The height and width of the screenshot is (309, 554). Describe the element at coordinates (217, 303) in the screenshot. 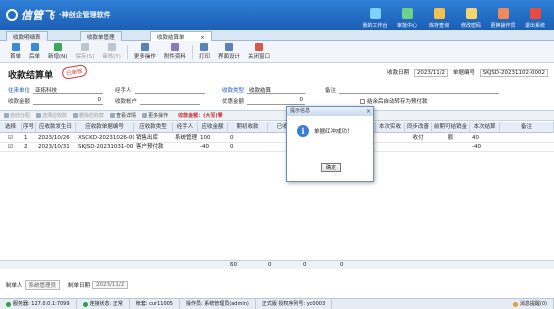

I see `status-text: 操作员: 系统管理员(admin)` at that location.